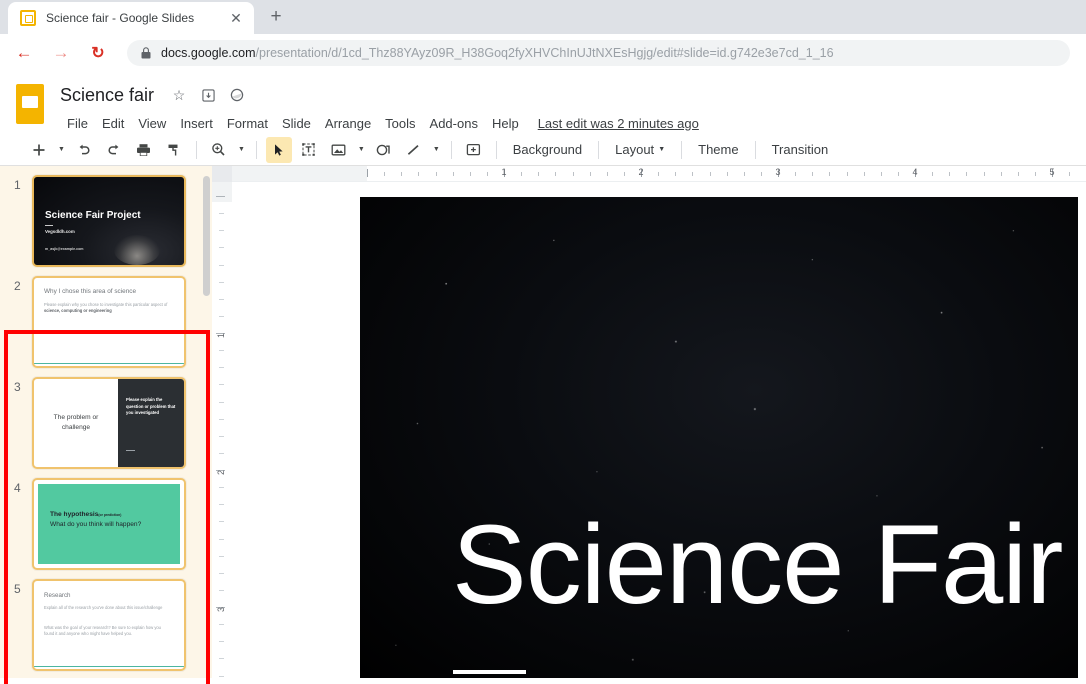 Image resolution: width=1086 pixels, height=684 pixels. Describe the element at coordinates (144, 150) in the screenshot. I see `print-button` at that location.